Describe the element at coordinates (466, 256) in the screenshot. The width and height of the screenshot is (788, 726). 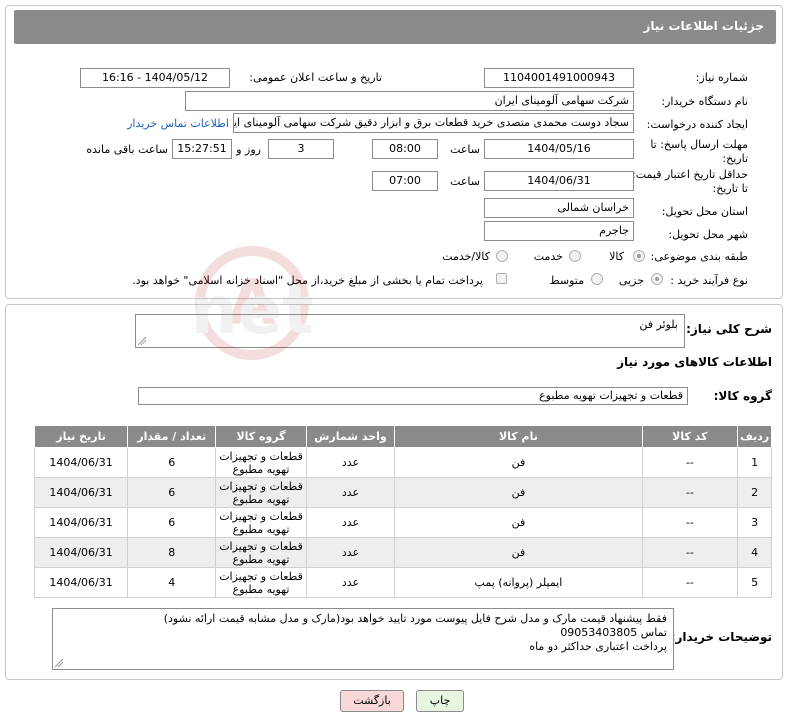
I see `category-goods-service-label: کالا/خدمت` at that location.